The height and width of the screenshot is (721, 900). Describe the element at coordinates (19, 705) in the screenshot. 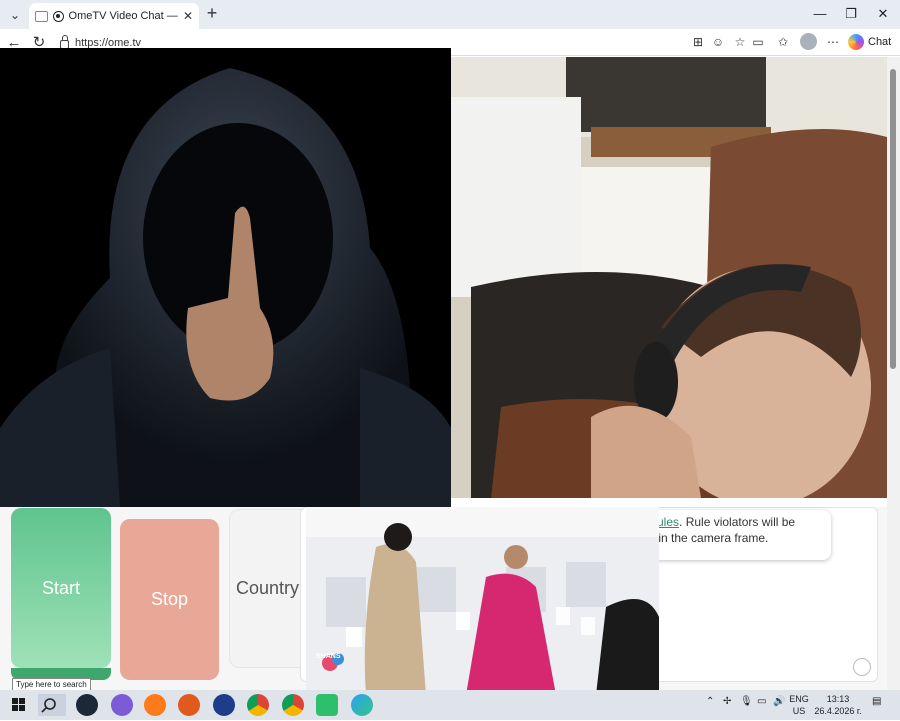

I see `windows-start-icon` at that location.